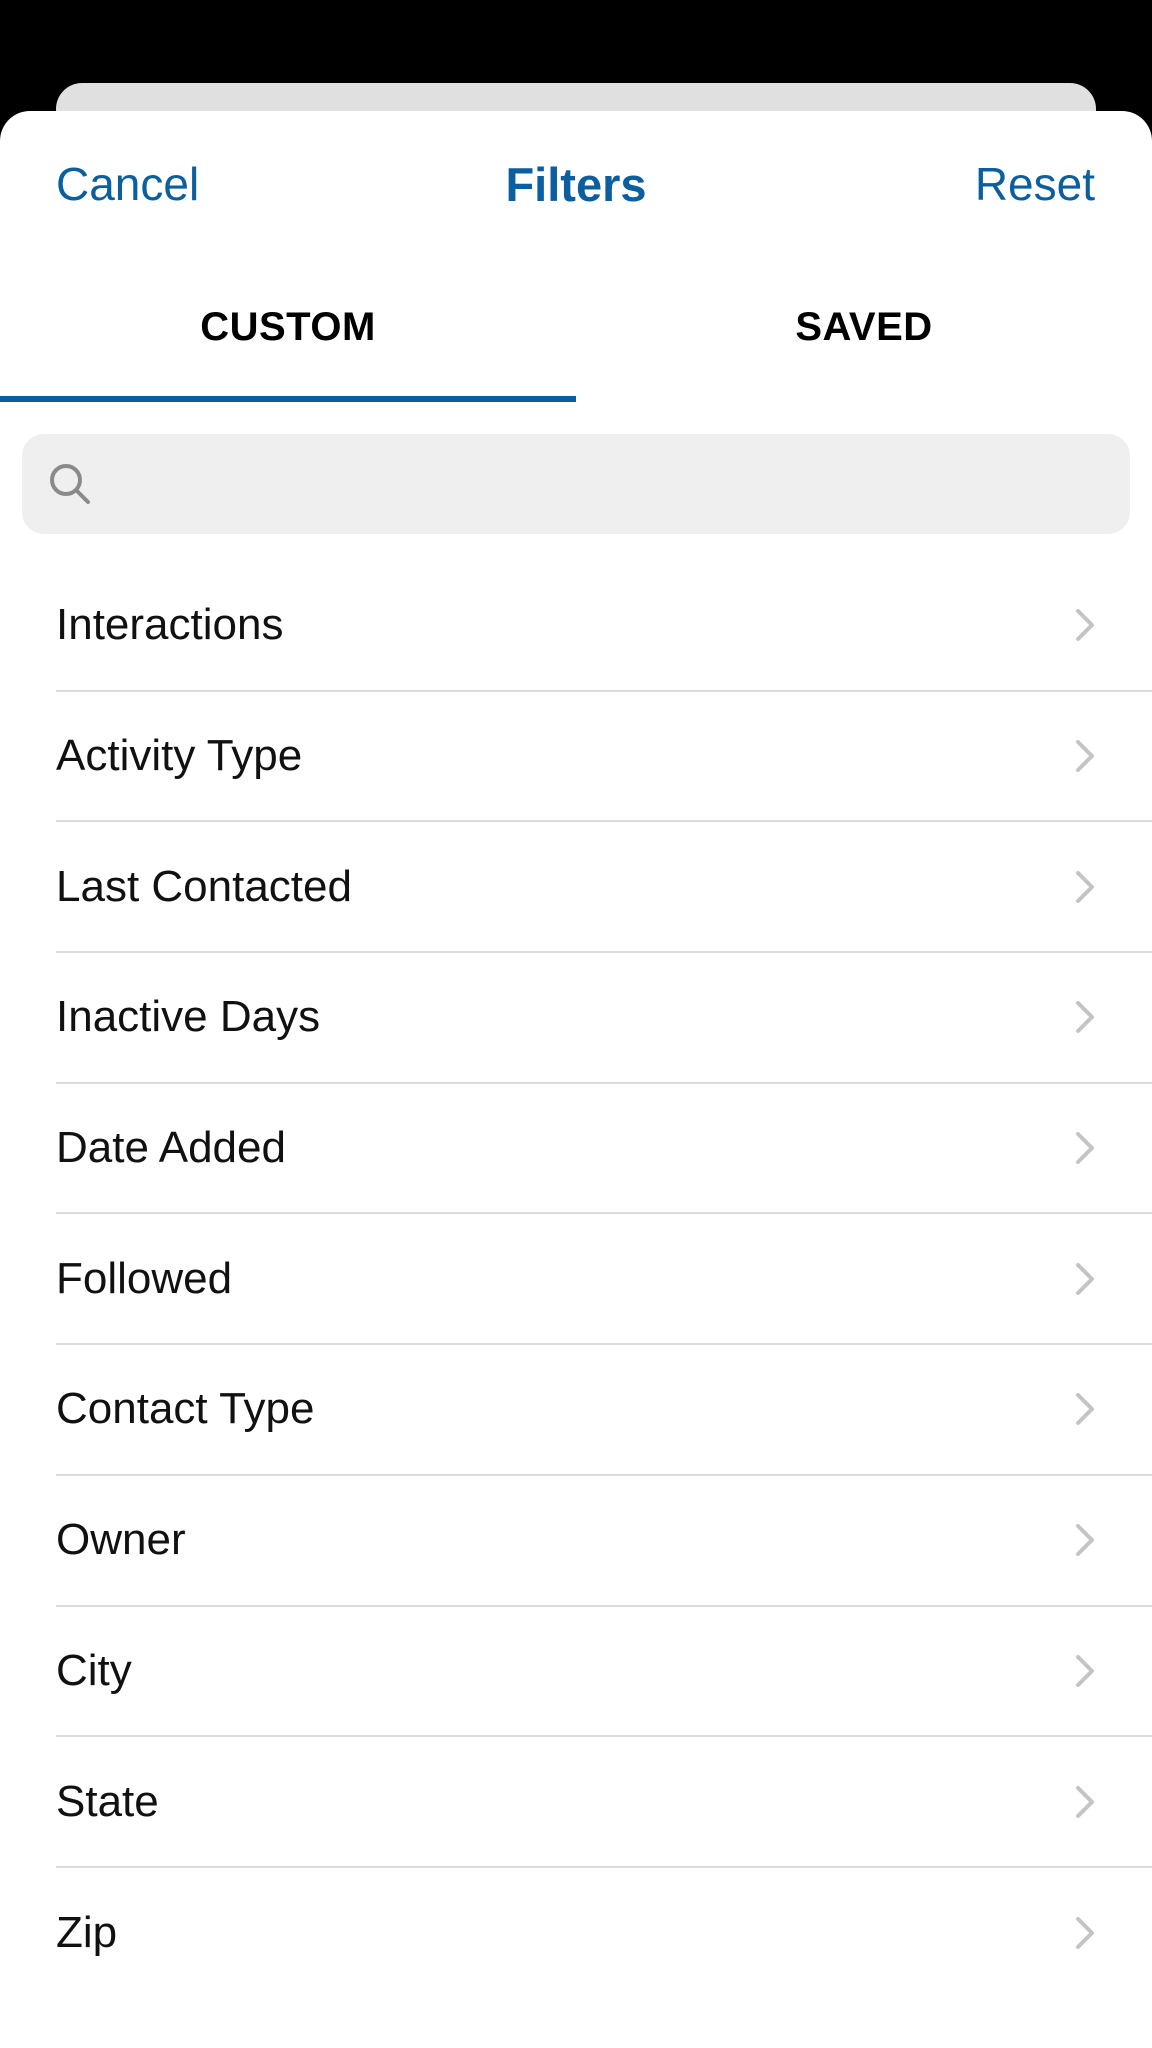  I want to click on search-input, so click(612, 484).